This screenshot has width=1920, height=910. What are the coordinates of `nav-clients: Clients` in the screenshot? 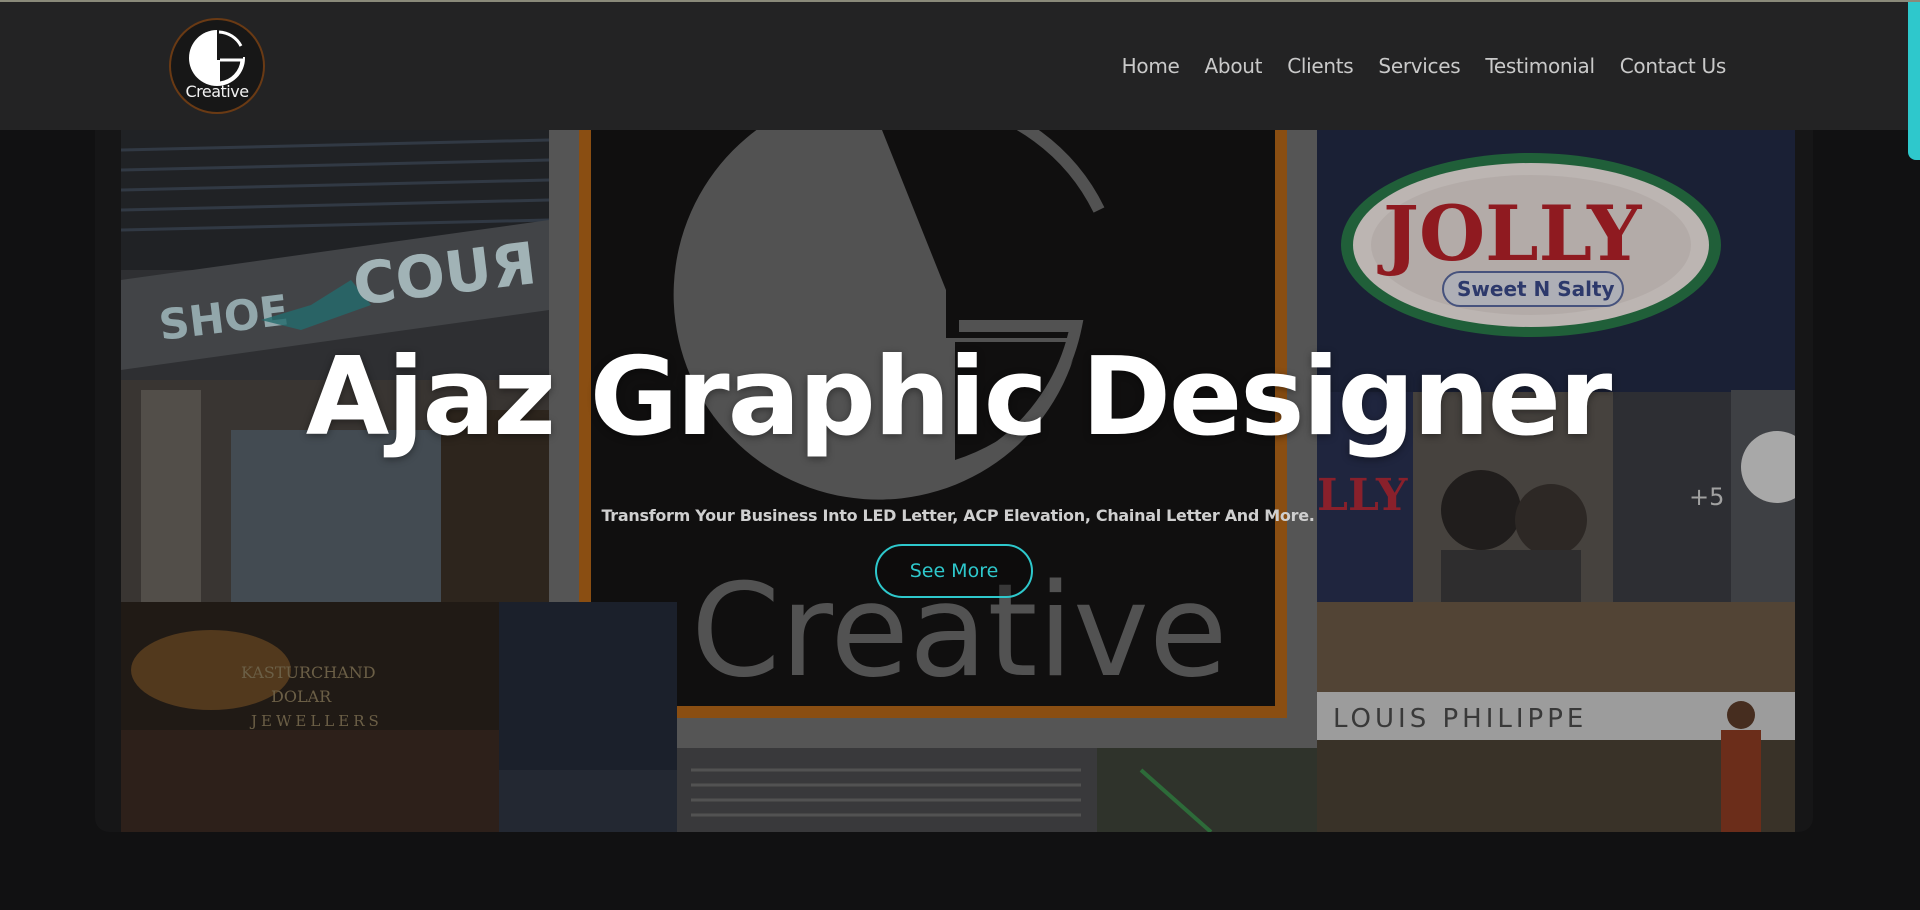 It's located at (1320, 66).